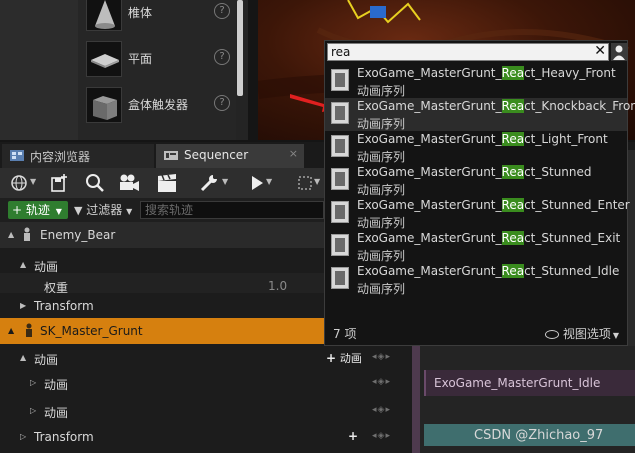  I want to click on filter-icon: ▼, so click(78, 210).